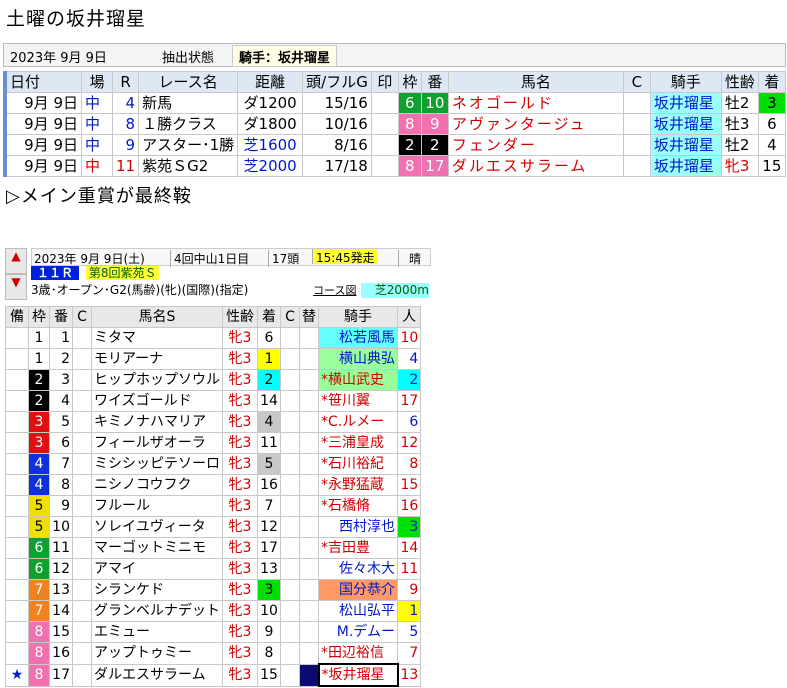 This screenshot has height=688, width=787. What do you see at coordinates (157, 675) in the screenshot?
I see `entry-horse: ダルエスサラーム` at bounding box center [157, 675].